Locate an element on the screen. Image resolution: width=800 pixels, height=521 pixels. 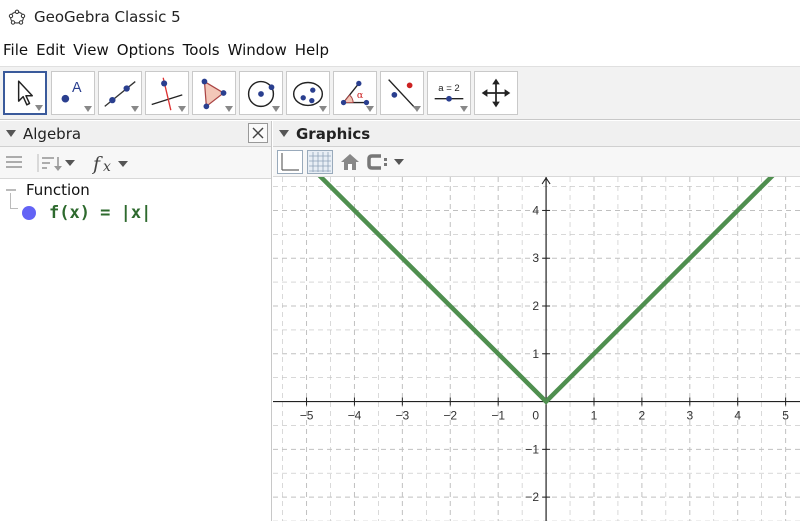
perpendicular-line-tool is located at coordinates (167, 93).